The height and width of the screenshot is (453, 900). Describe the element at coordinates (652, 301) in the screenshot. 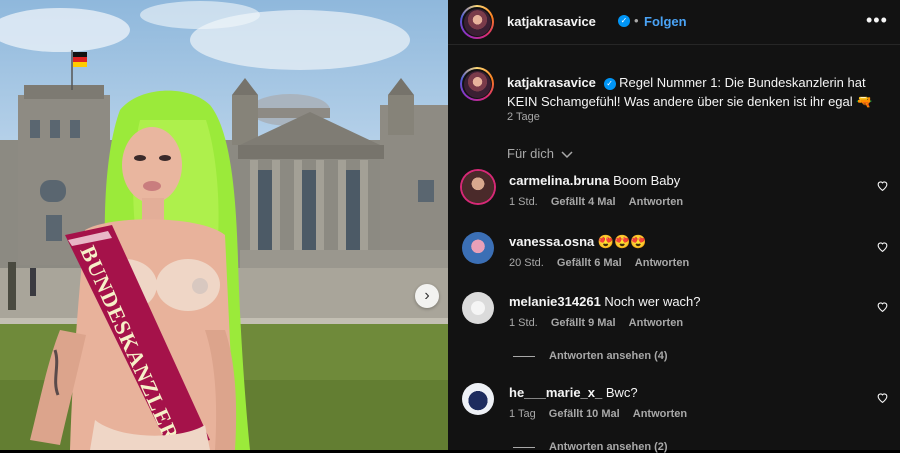

I see `comment-text: Noch wer wach?` at that location.